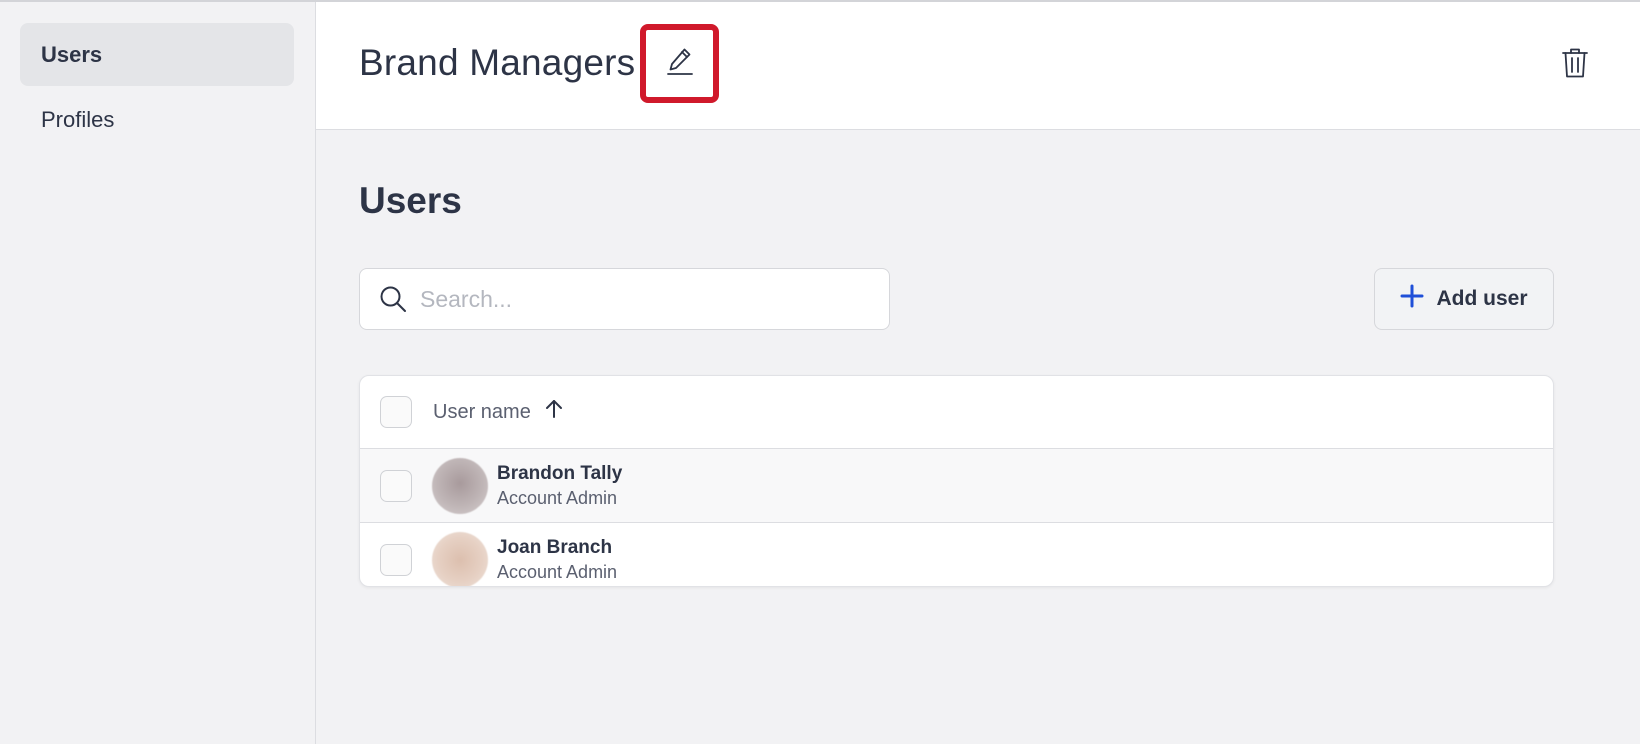 Image resolution: width=1640 pixels, height=744 pixels. I want to click on column-header-user-name: User name, so click(498, 412).